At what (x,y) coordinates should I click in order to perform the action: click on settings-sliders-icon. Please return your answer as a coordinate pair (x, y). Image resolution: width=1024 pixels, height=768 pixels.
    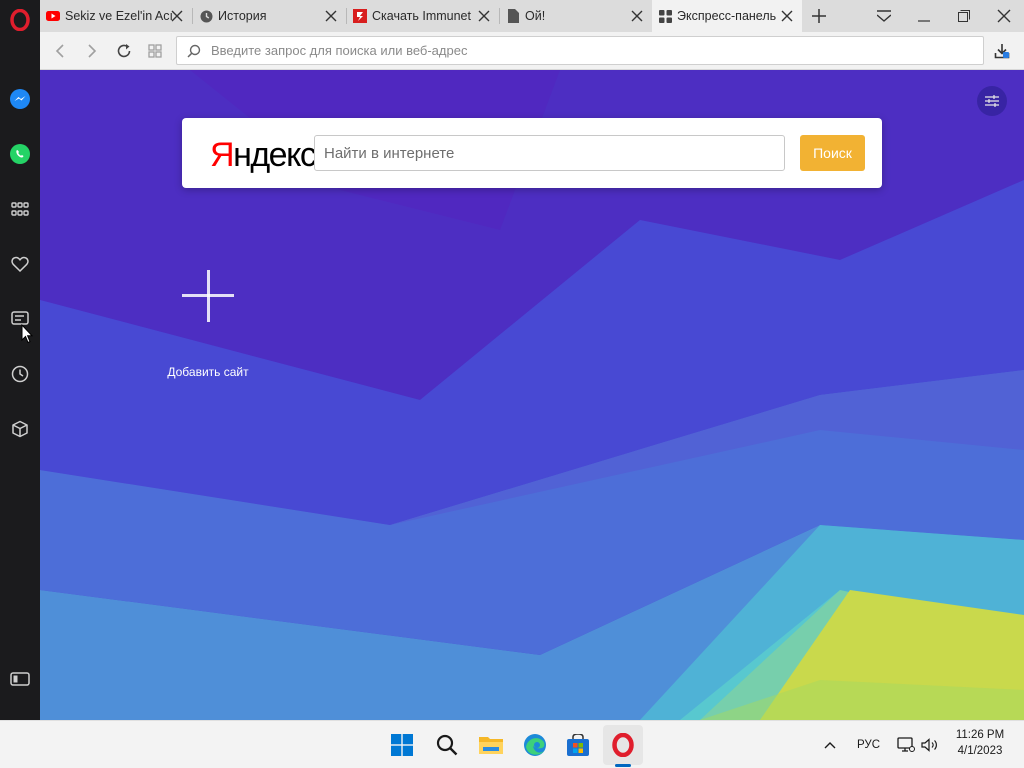
    Looking at the image, I should click on (992, 101).